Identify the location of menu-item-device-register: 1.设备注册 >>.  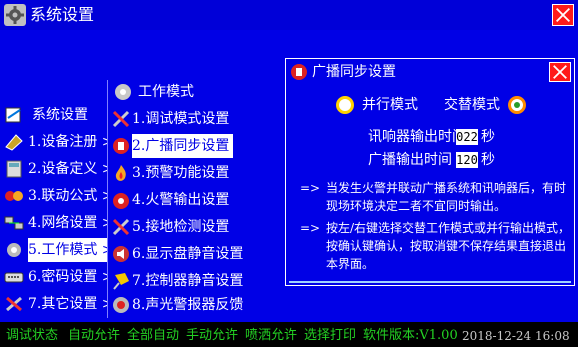
(63, 142).